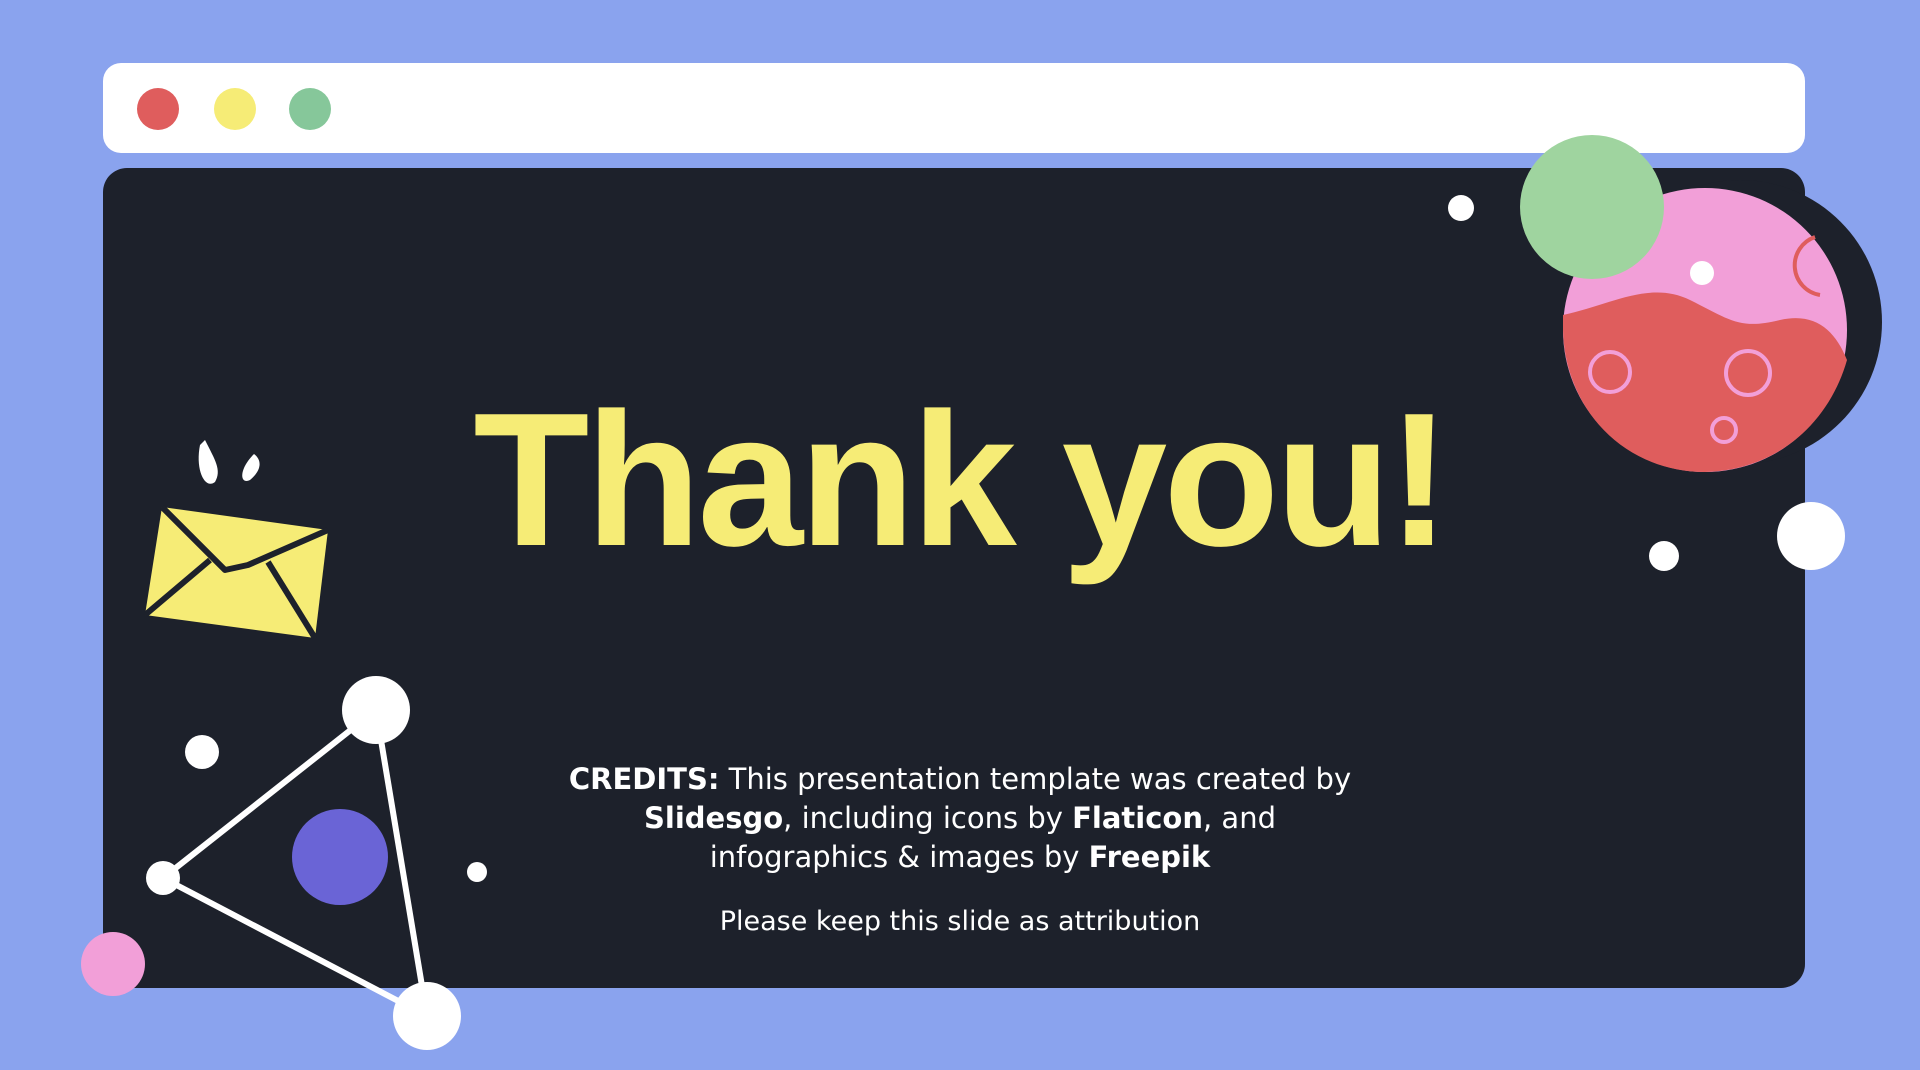 The image size is (1920, 1070). What do you see at coordinates (235, 109) in the screenshot?
I see `yellow-dot-icon` at bounding box center [235, 109].